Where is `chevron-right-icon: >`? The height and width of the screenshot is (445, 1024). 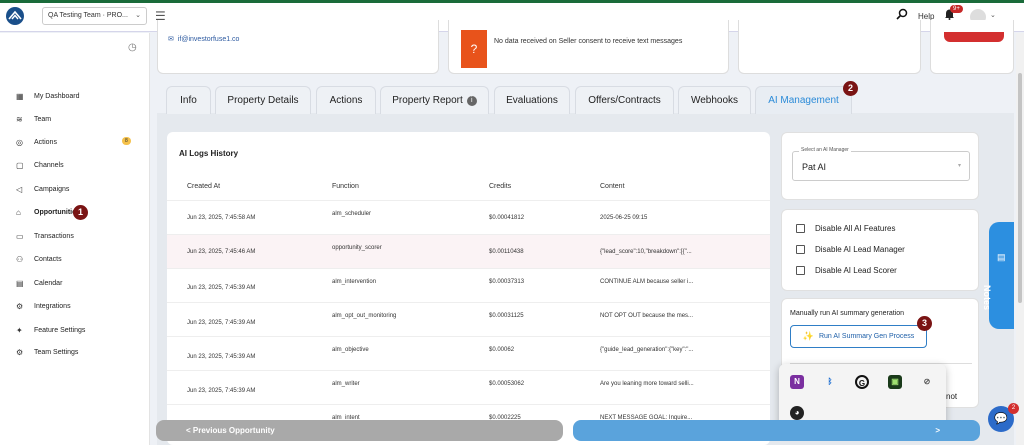
chevron-right-icon: > is located at coordinates (937, 430).